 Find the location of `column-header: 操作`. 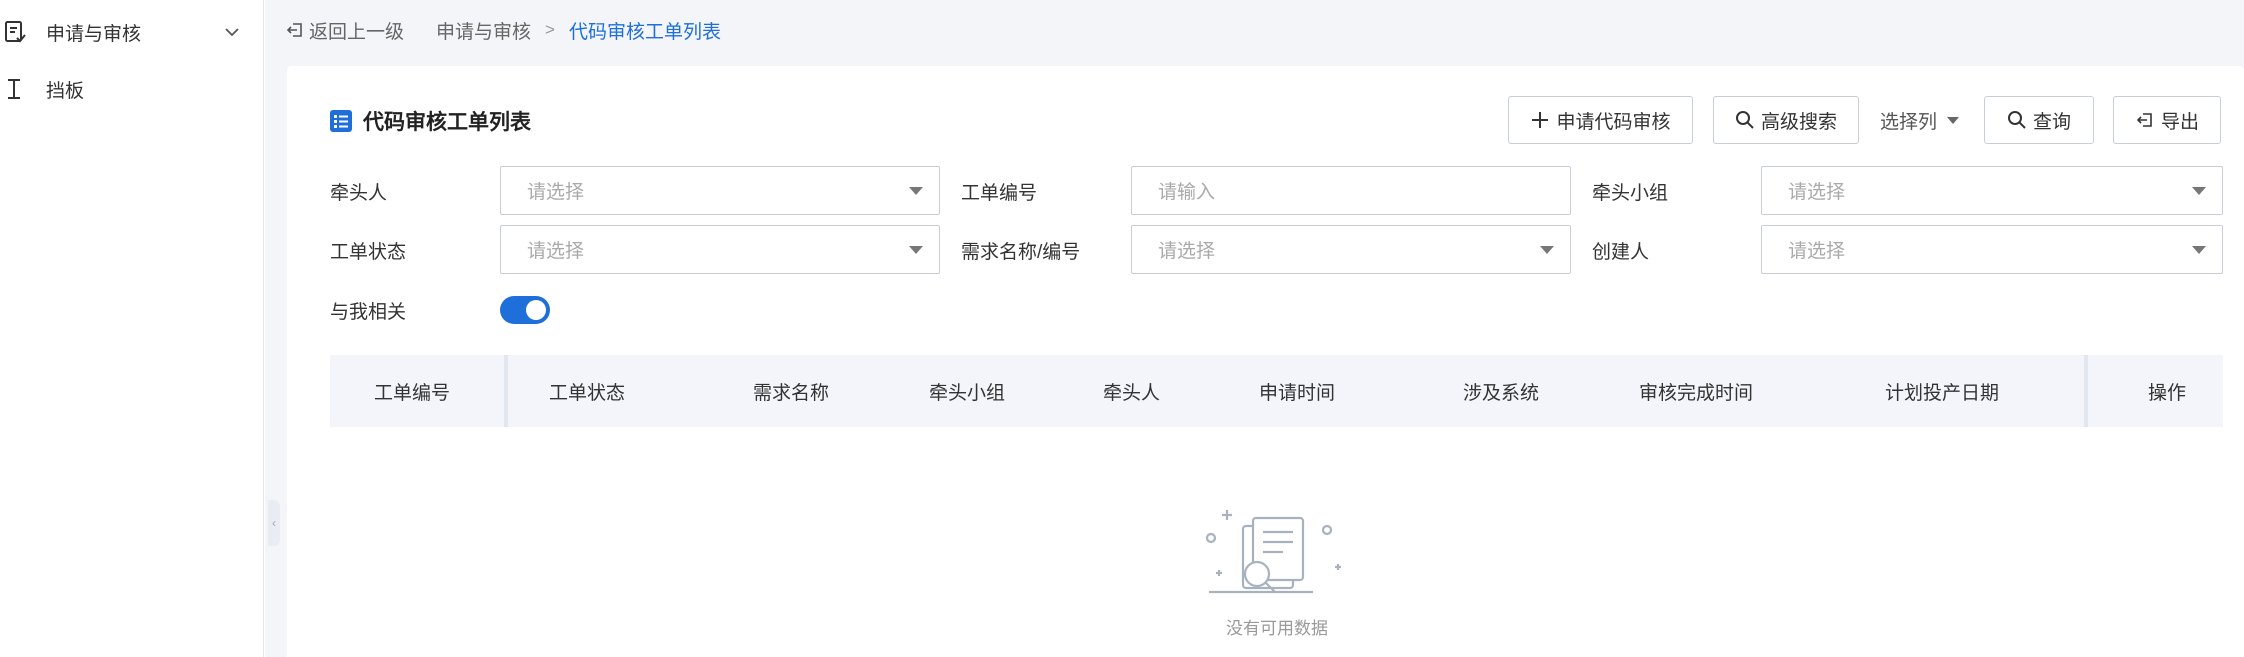

column-header: 操作 is located at coordinates (2167, 391).